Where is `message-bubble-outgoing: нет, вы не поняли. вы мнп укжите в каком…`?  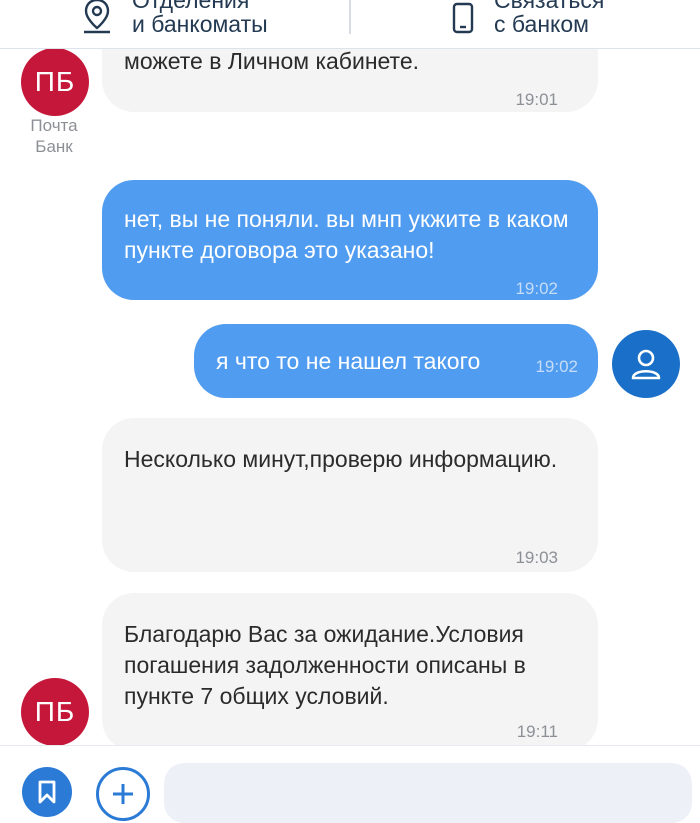
message-bubble-outgoing: нет, вы не поняли. вы мнп укжите в каком… is located at coordinates (350, 240).